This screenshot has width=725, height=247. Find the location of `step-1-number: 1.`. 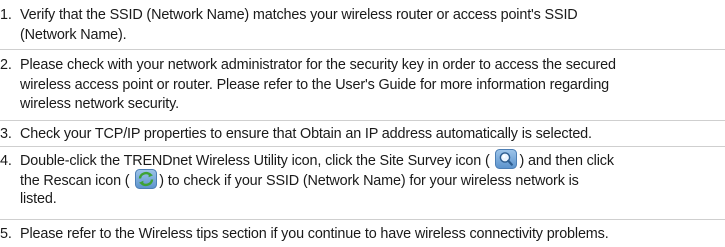

step-1-number: 1. is located at coordinates (6, 15).